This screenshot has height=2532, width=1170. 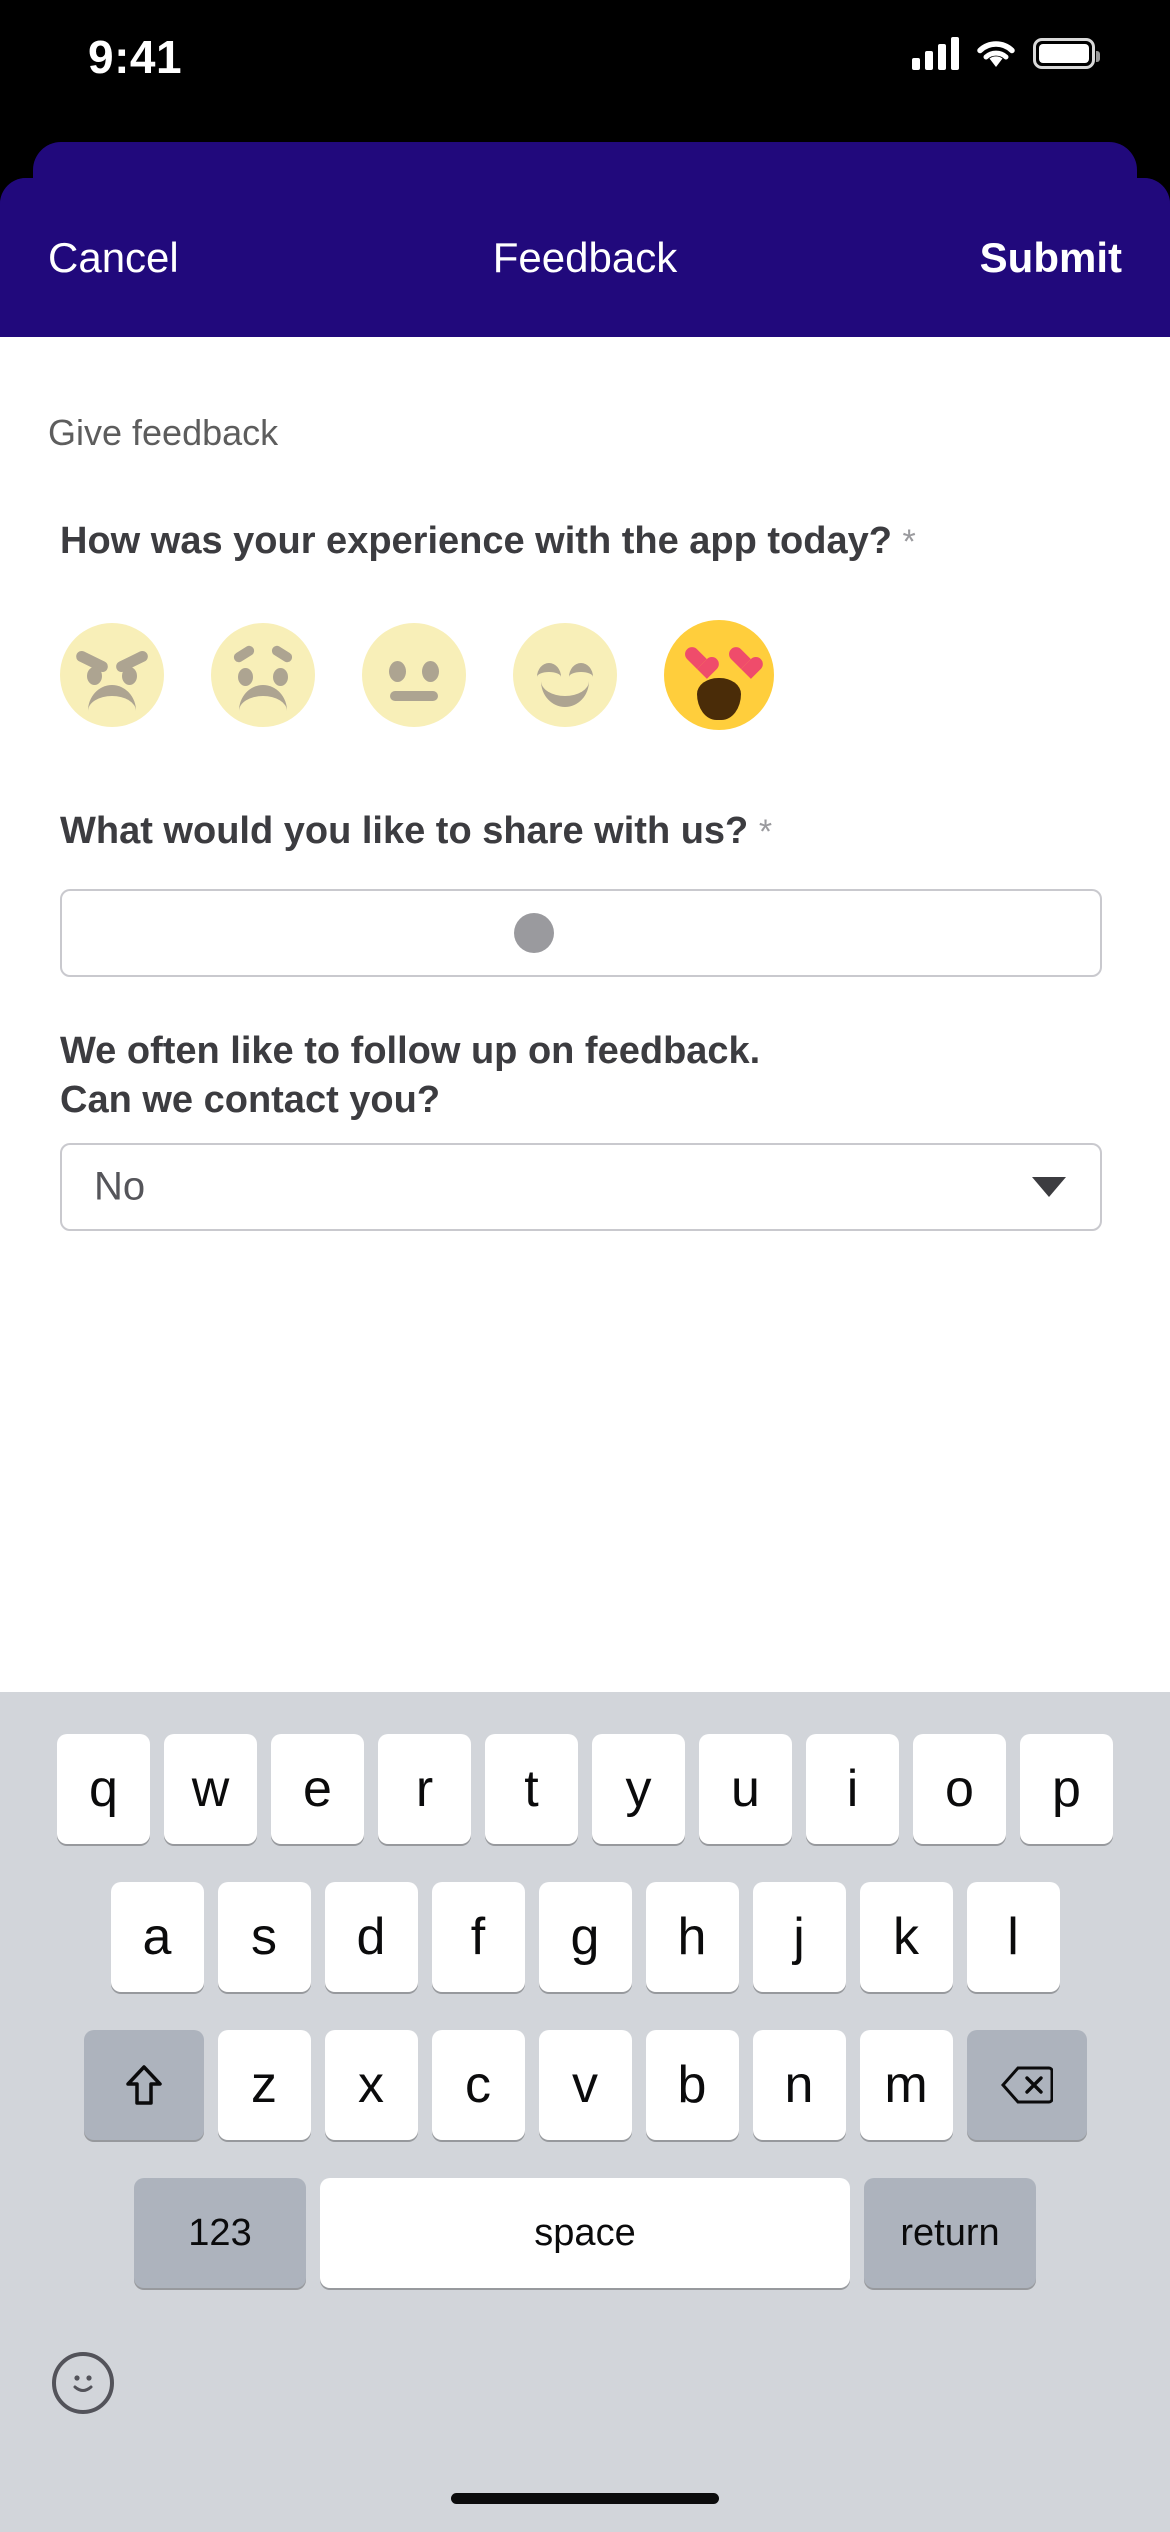 I want to click on wifi-icon, so click(x=996, y=53).